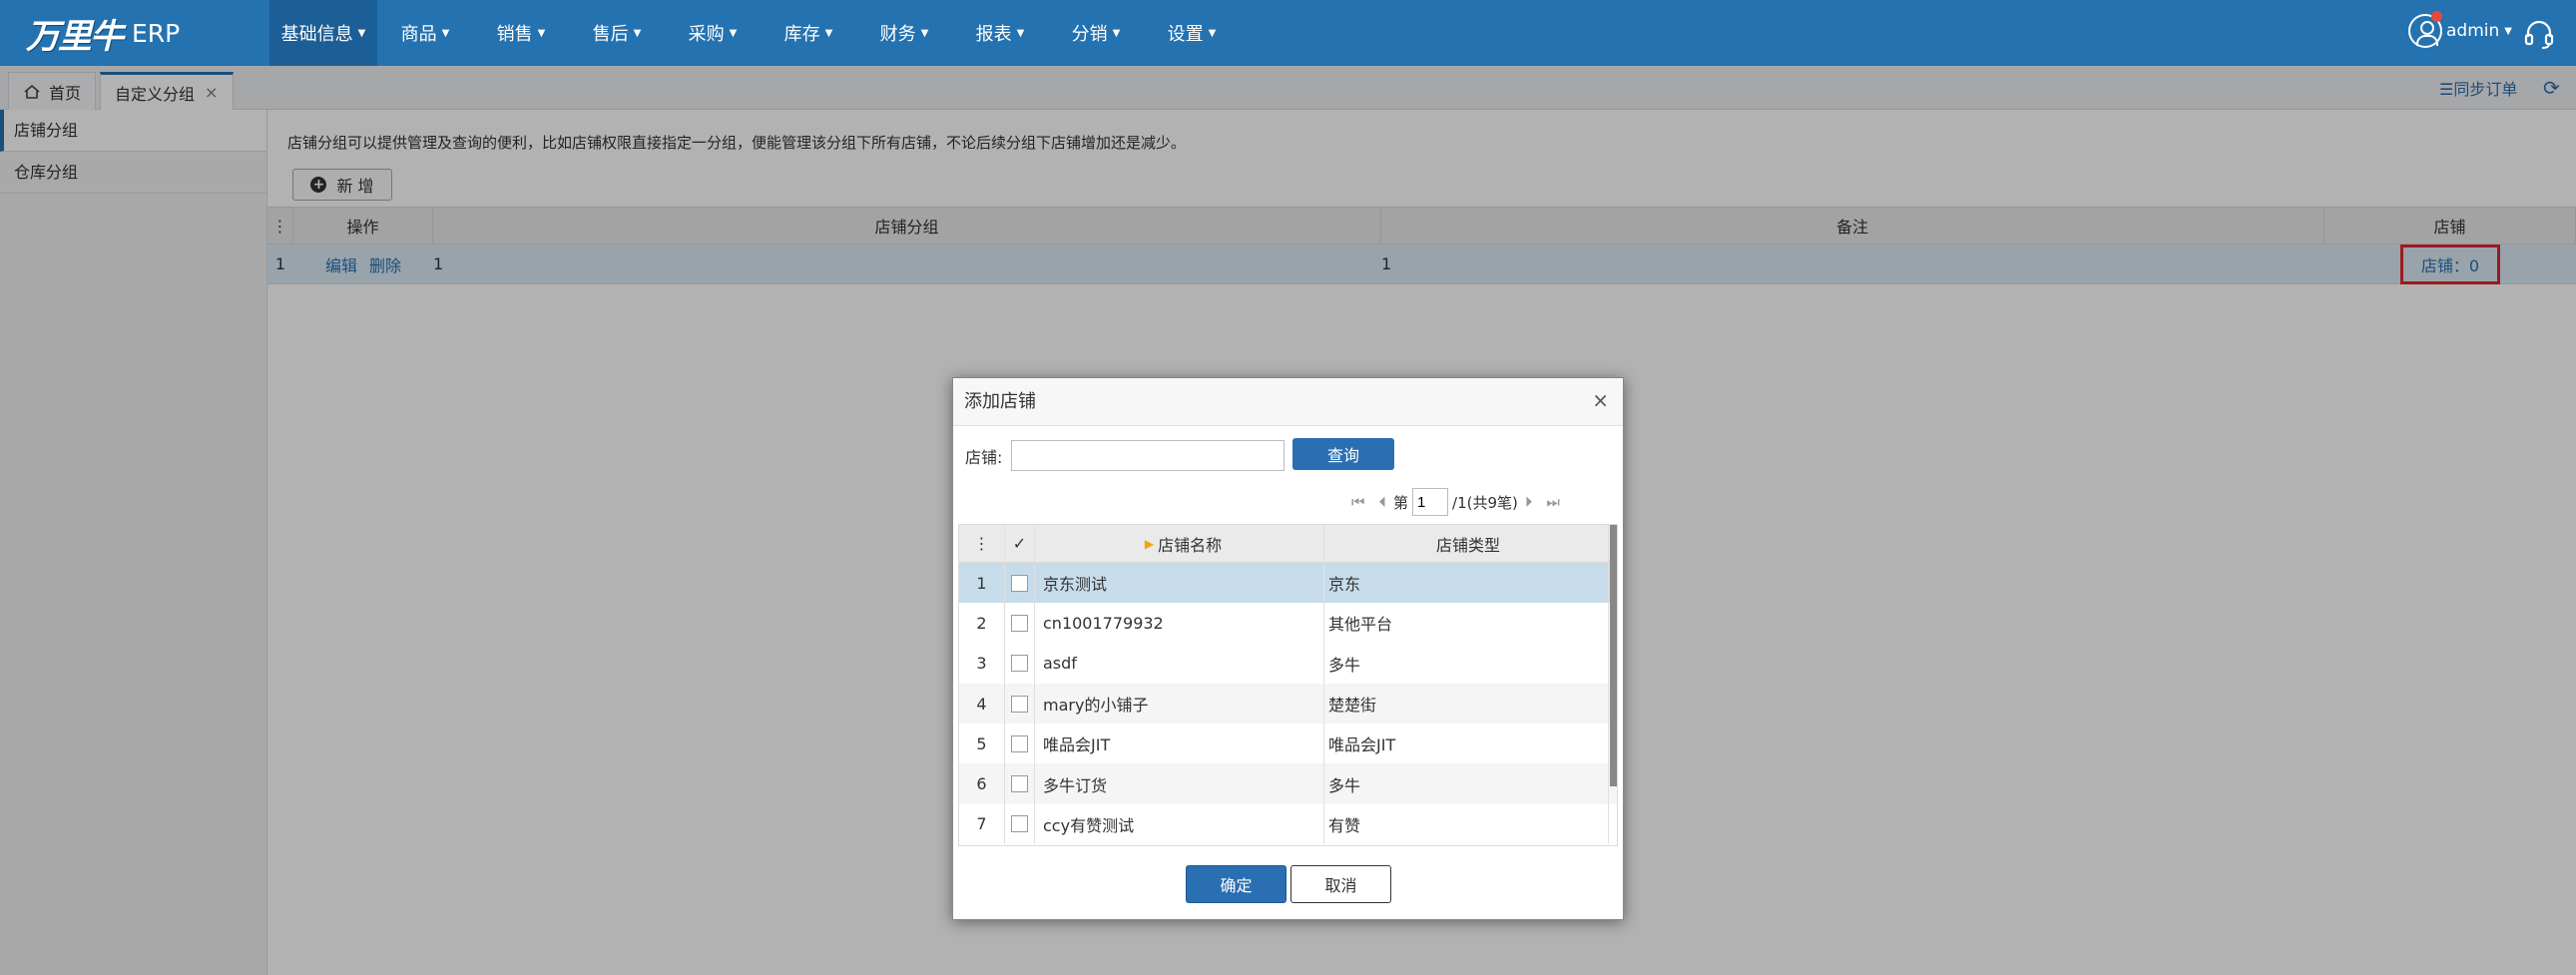 The image size is (2576, 975). I want to click on row-index: 7, so click(982, 824).